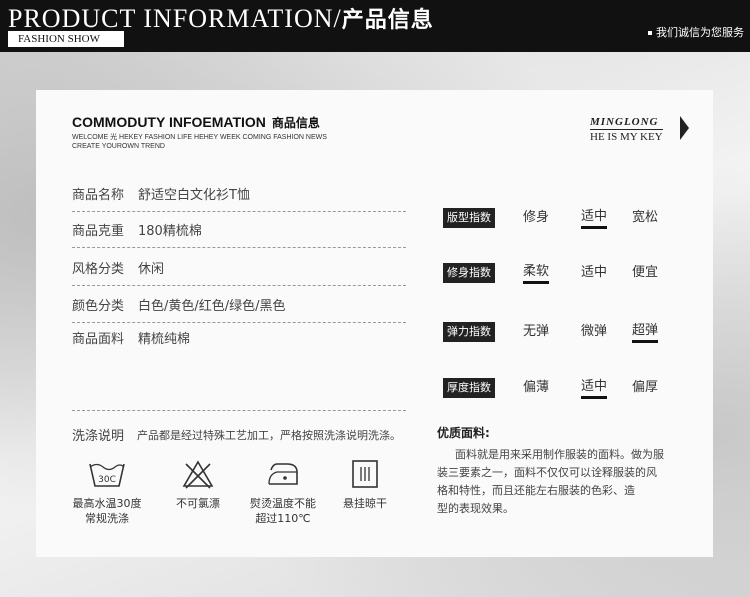 The height and width of the screenshot is (597, 750). I want to click on care-text-line: 超过110℃, so click(283, 518).